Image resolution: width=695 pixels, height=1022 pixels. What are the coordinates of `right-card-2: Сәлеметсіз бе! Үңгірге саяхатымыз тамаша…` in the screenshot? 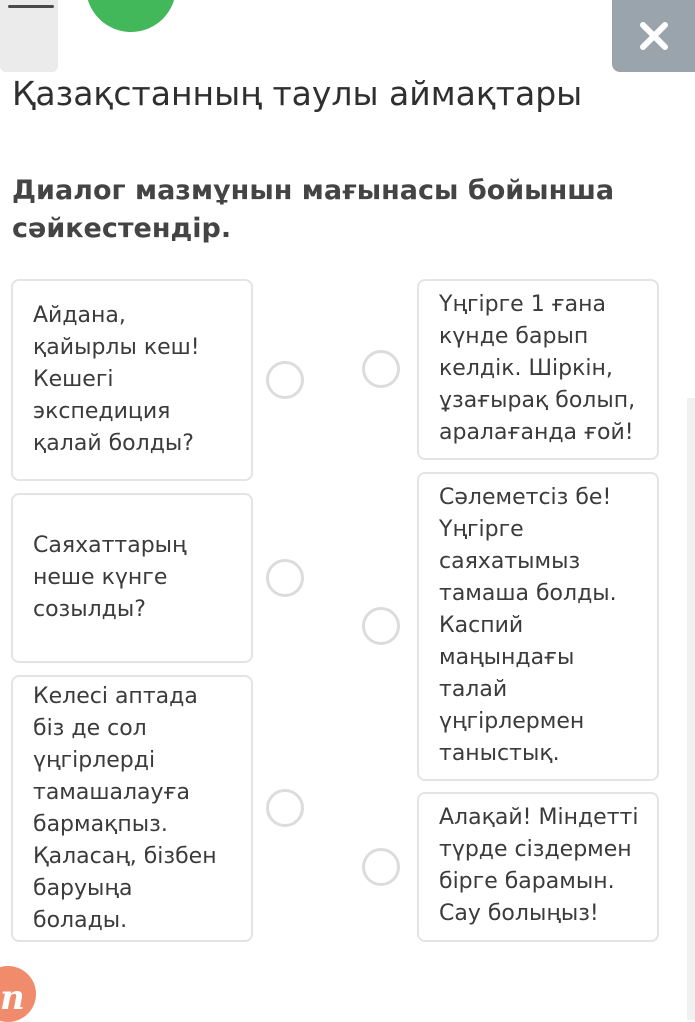 It's located at (538, 626).